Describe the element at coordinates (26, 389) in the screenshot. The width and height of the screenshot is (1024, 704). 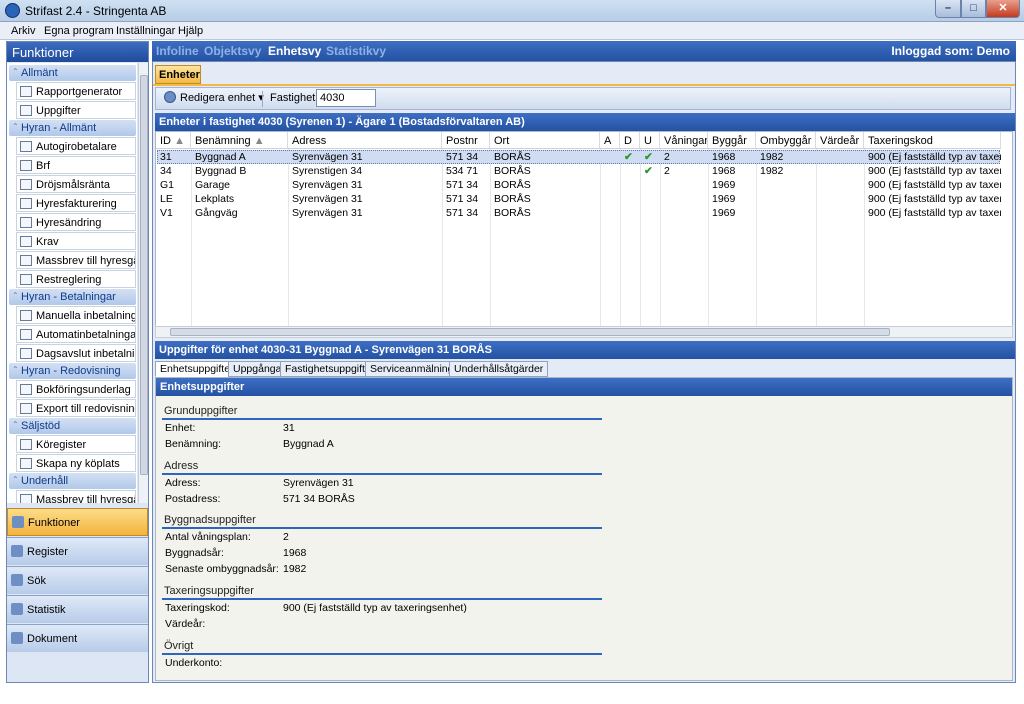
I see `ledger-icon` at that location.